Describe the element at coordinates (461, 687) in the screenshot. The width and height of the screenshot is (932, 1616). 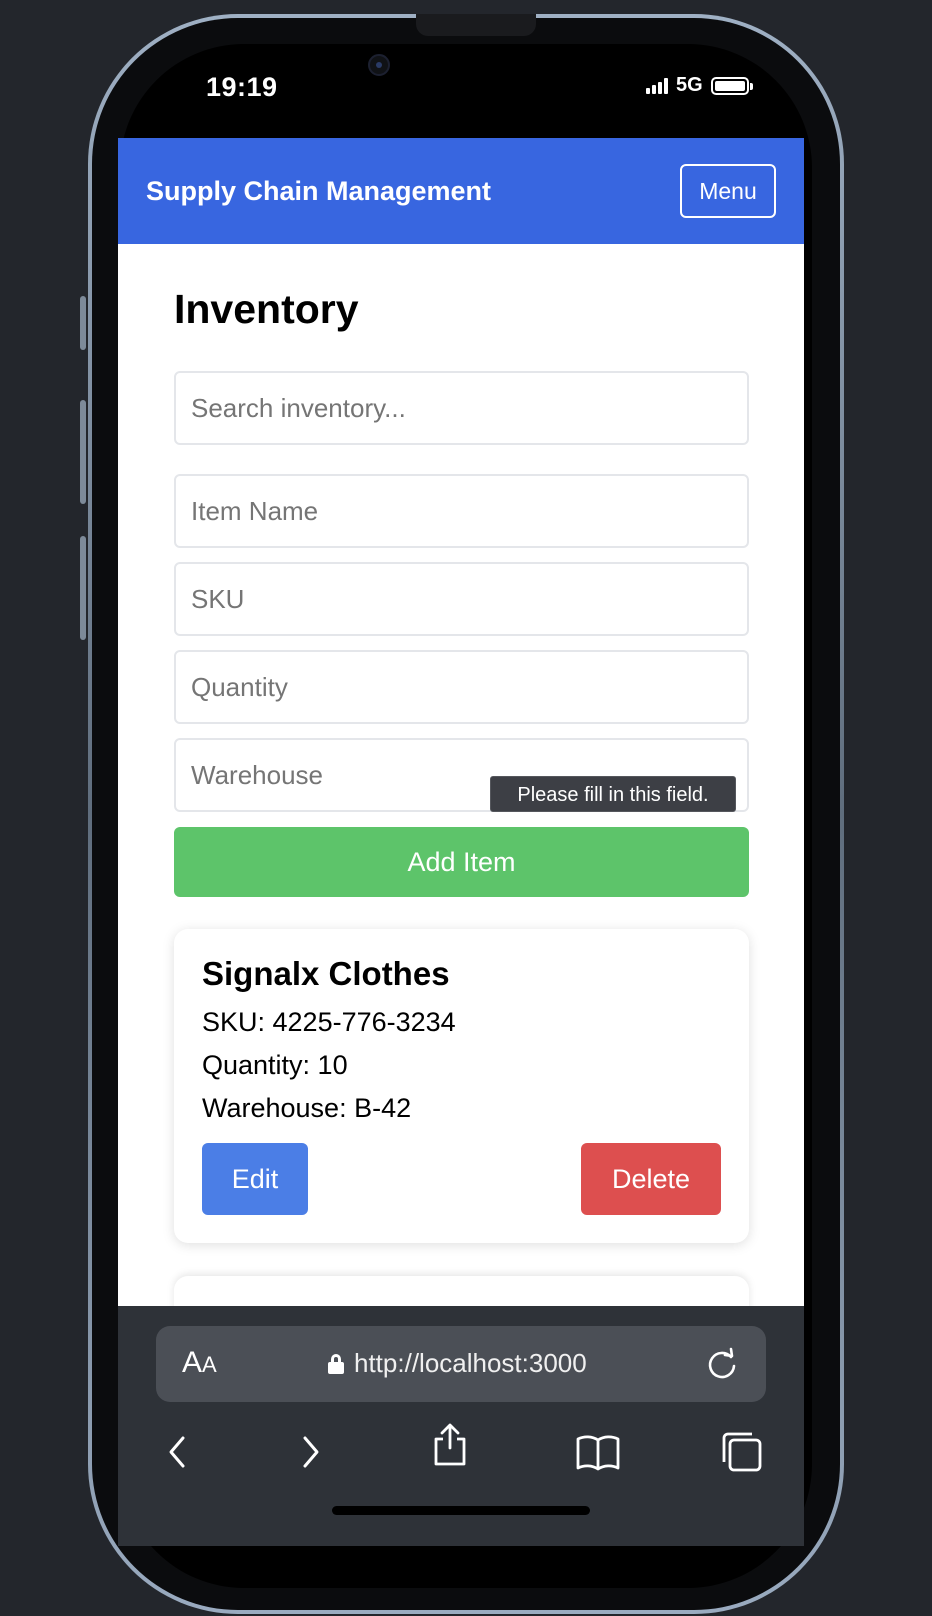
I see `quantity-field` at that location.